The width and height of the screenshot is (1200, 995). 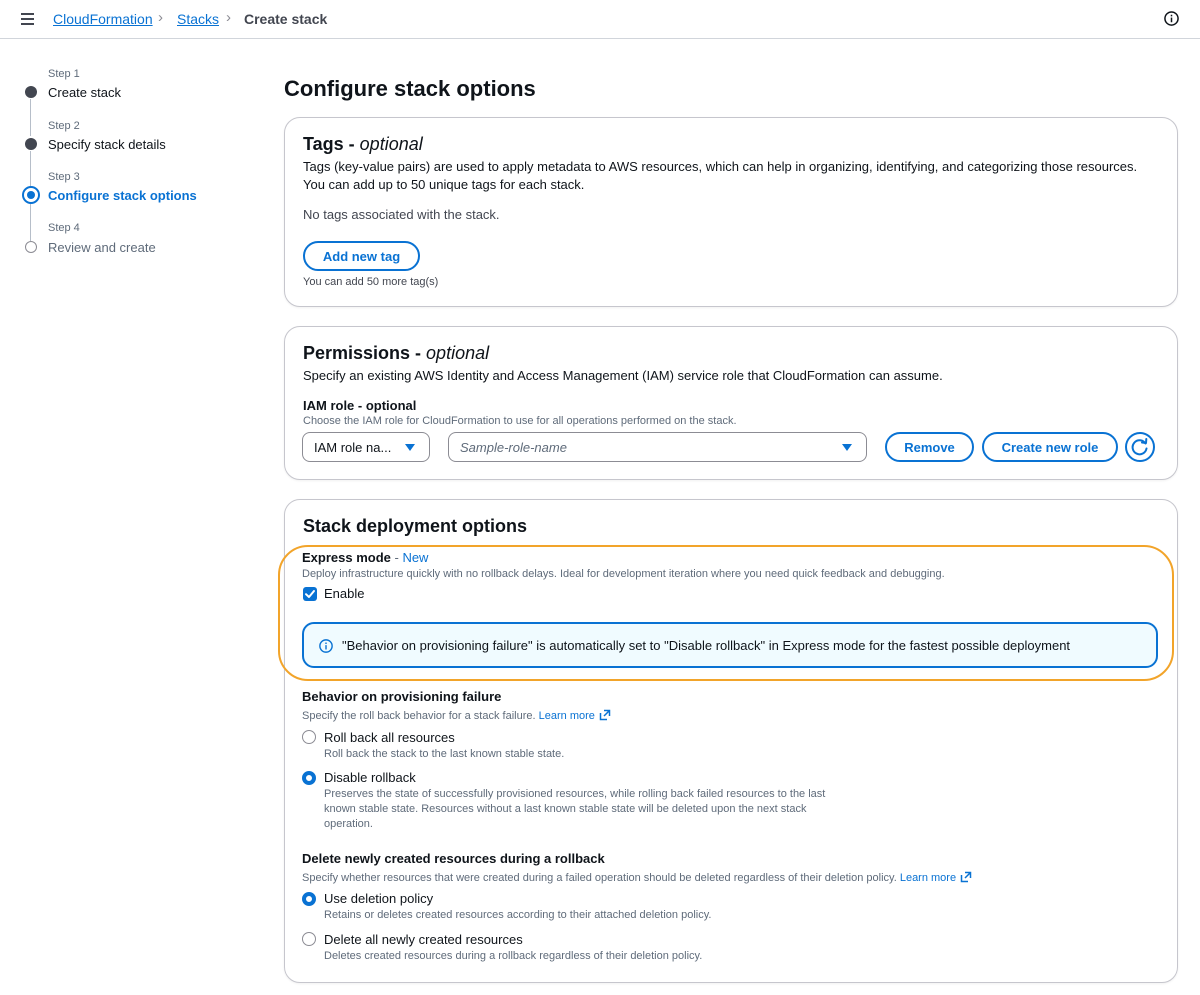 I want to click on express-mode-label: Express mode - New, so click(x=365, y=558).